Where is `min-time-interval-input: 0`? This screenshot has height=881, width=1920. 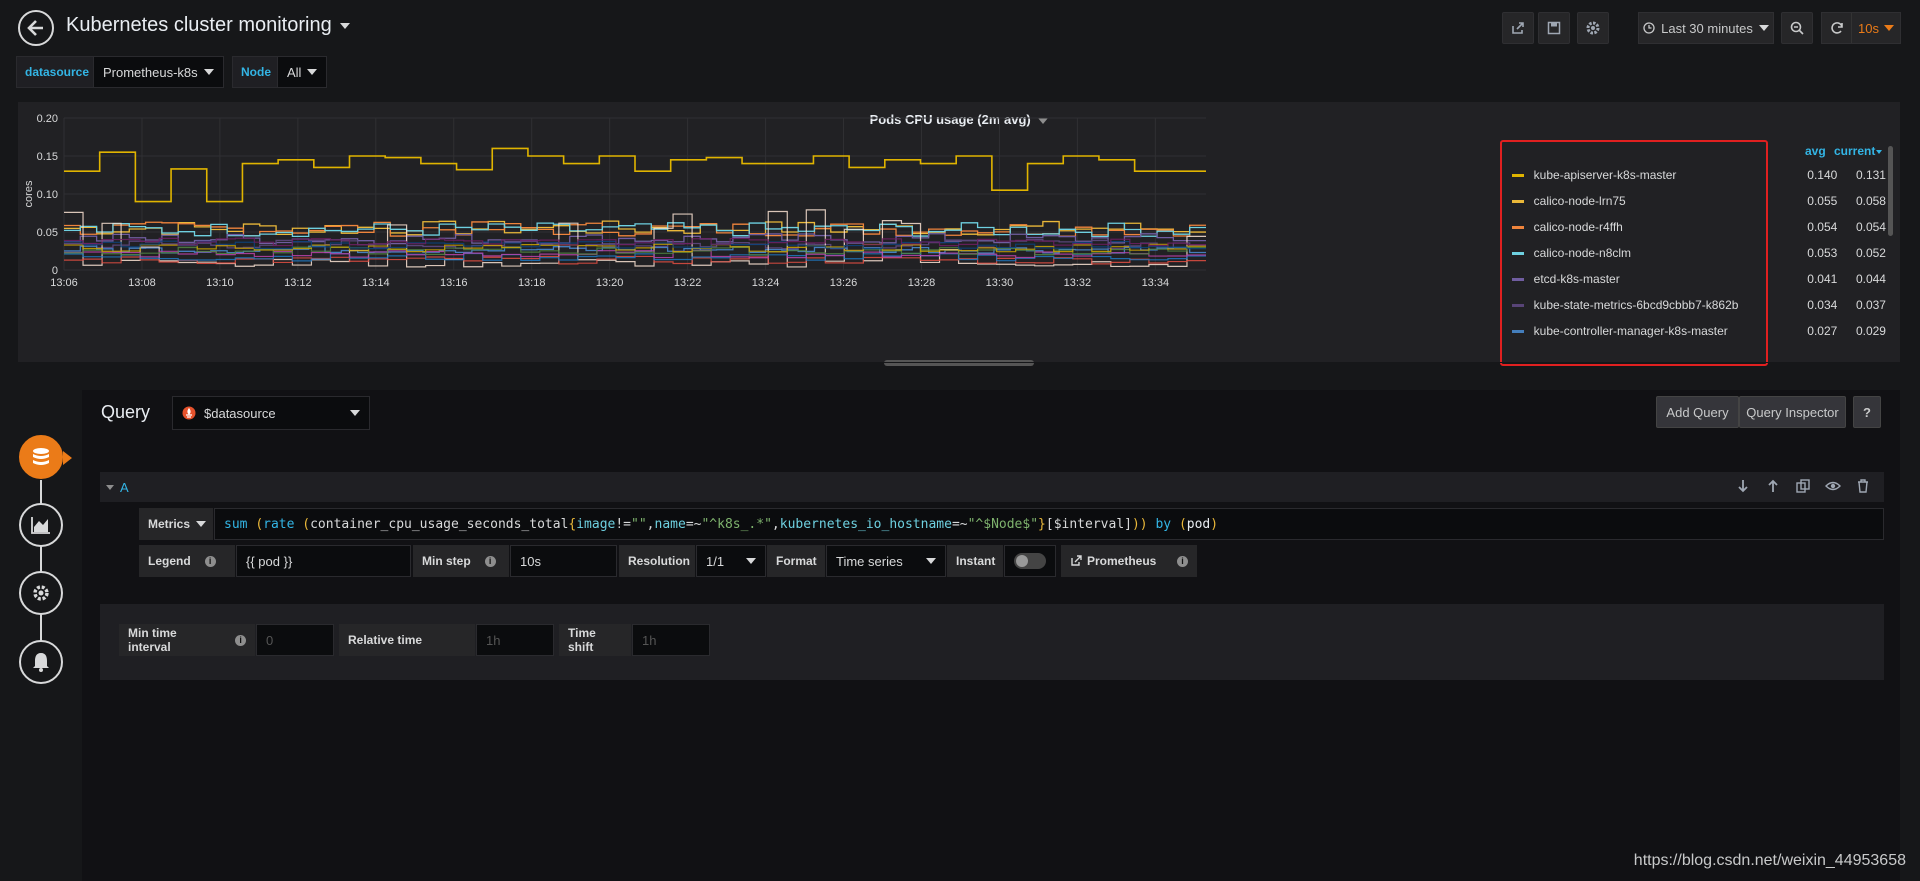 min-time-interval-input: 0 is located at coordinates (295, 640).